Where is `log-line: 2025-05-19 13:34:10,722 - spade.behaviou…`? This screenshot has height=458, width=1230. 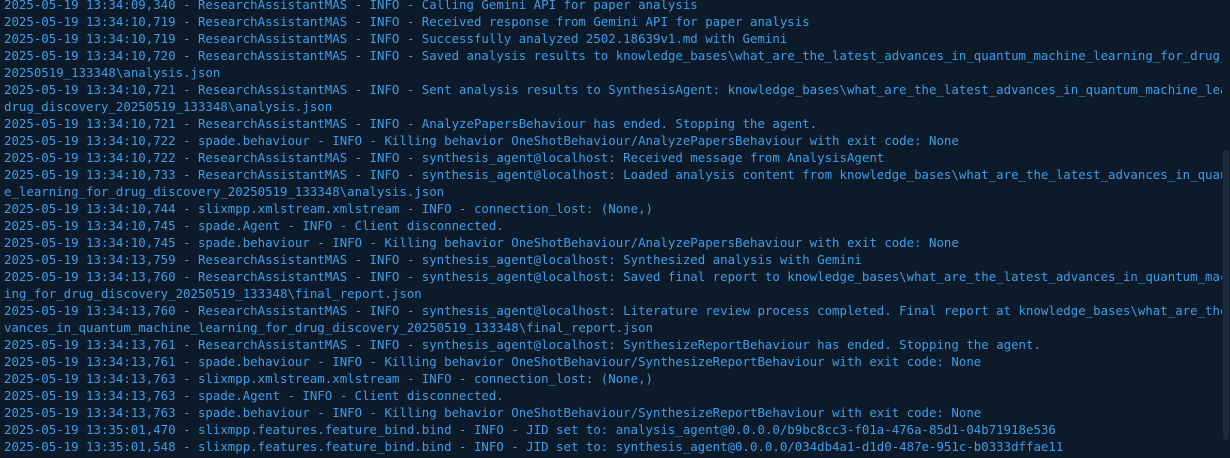 log-line: 2025-05-19 13:34:10,722 - spade.behaviou… is located at coordinates (481, 140).